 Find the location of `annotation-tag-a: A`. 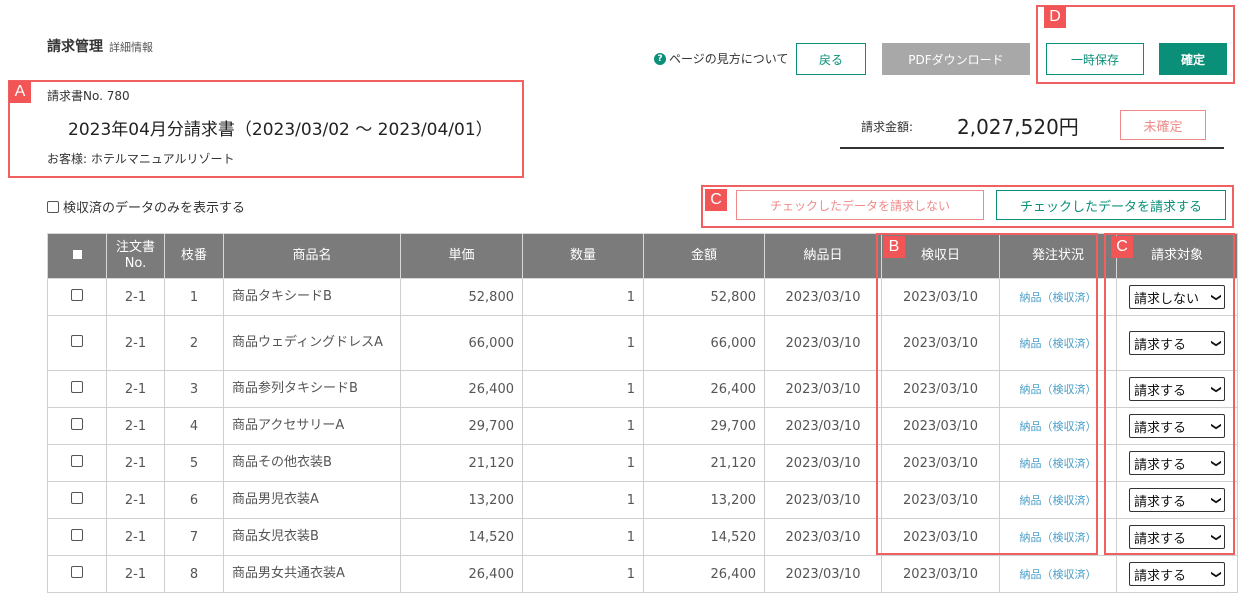

annotation-tag-a: A is located at coordinates (20, 92).